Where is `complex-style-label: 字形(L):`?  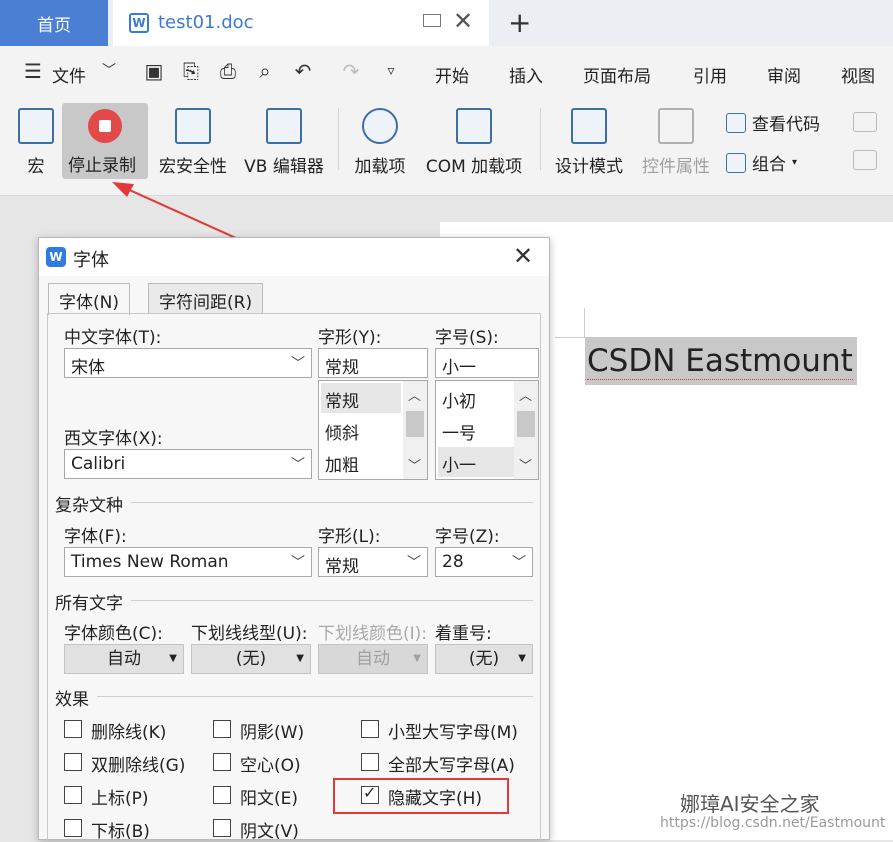 complex-style-label: 字形(L): is located at coordinates (349, 537).